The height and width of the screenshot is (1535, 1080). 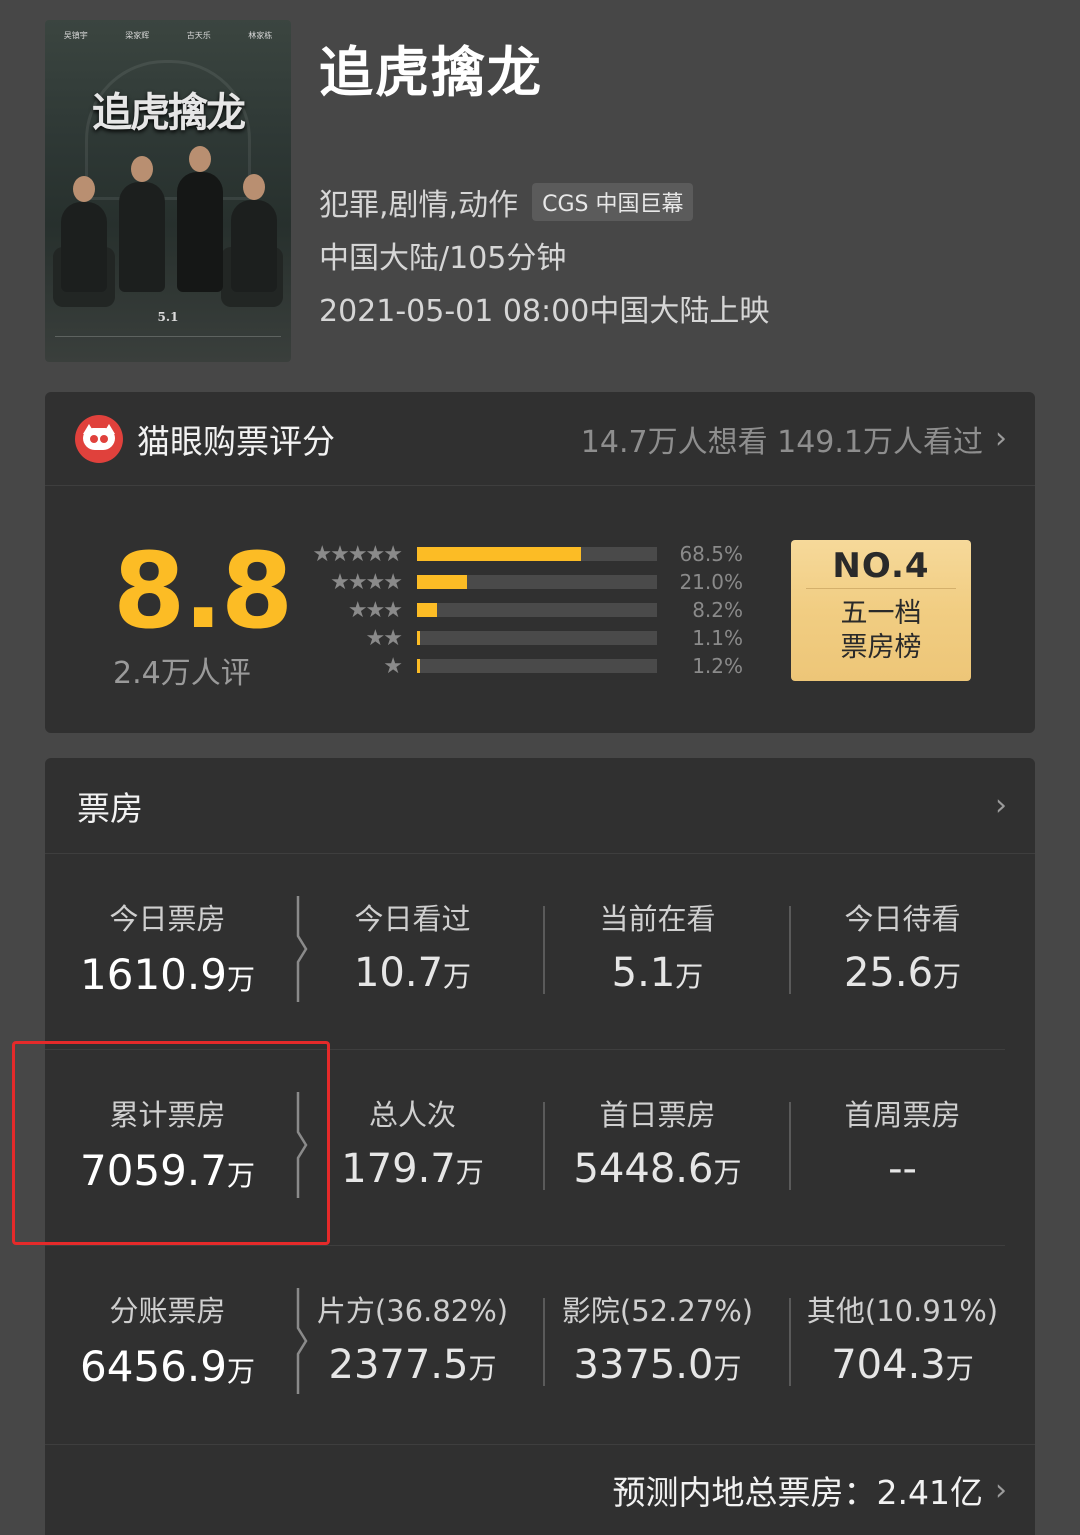 I want to click on forecast-row: 预测内地总票房：2.41亿 ›, so click(x=540, y=1489).